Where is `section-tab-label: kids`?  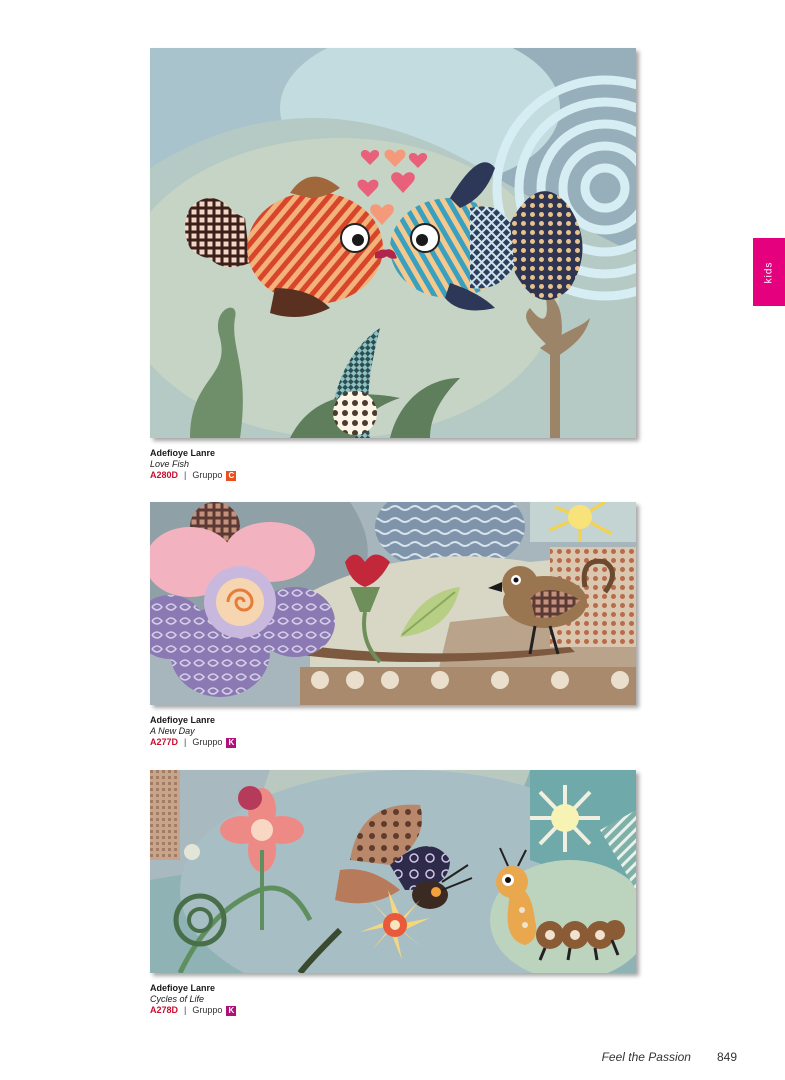 section-tab-label: kids is located at coordinates (769, 272).